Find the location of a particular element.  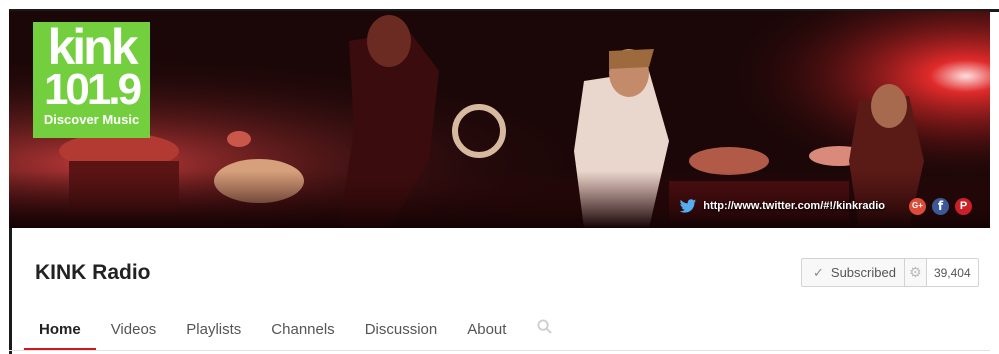

facebook-icon: f is located at coordinates (940, 206).